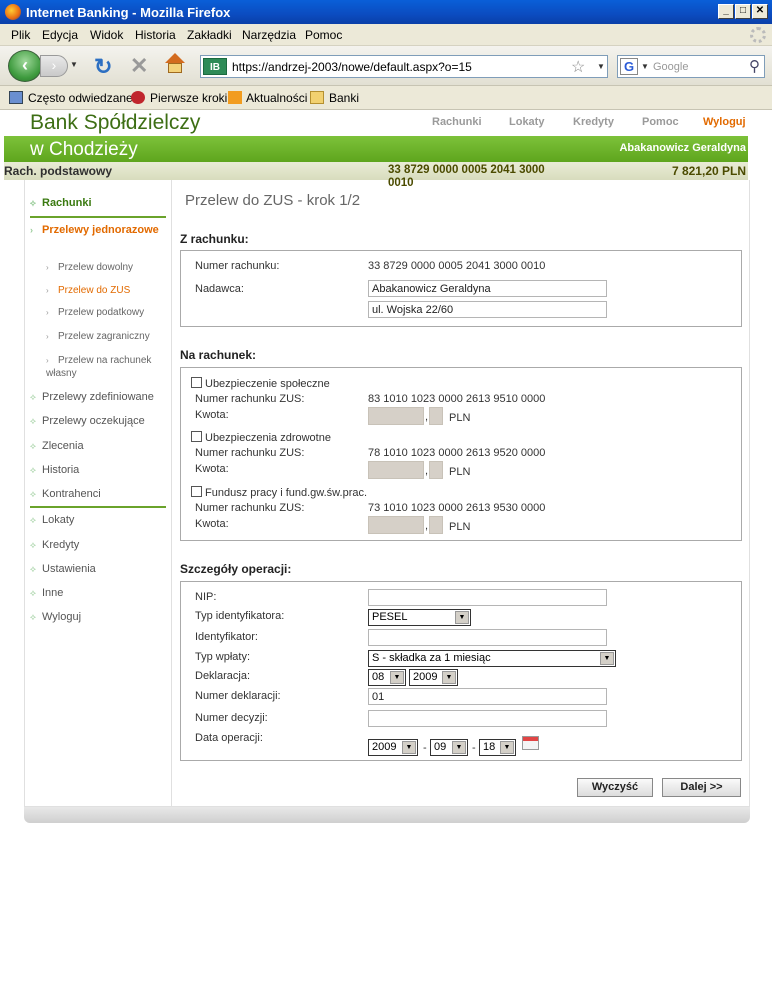  I want to click on date-year-select: 2009 ▼, so click(393, 747).